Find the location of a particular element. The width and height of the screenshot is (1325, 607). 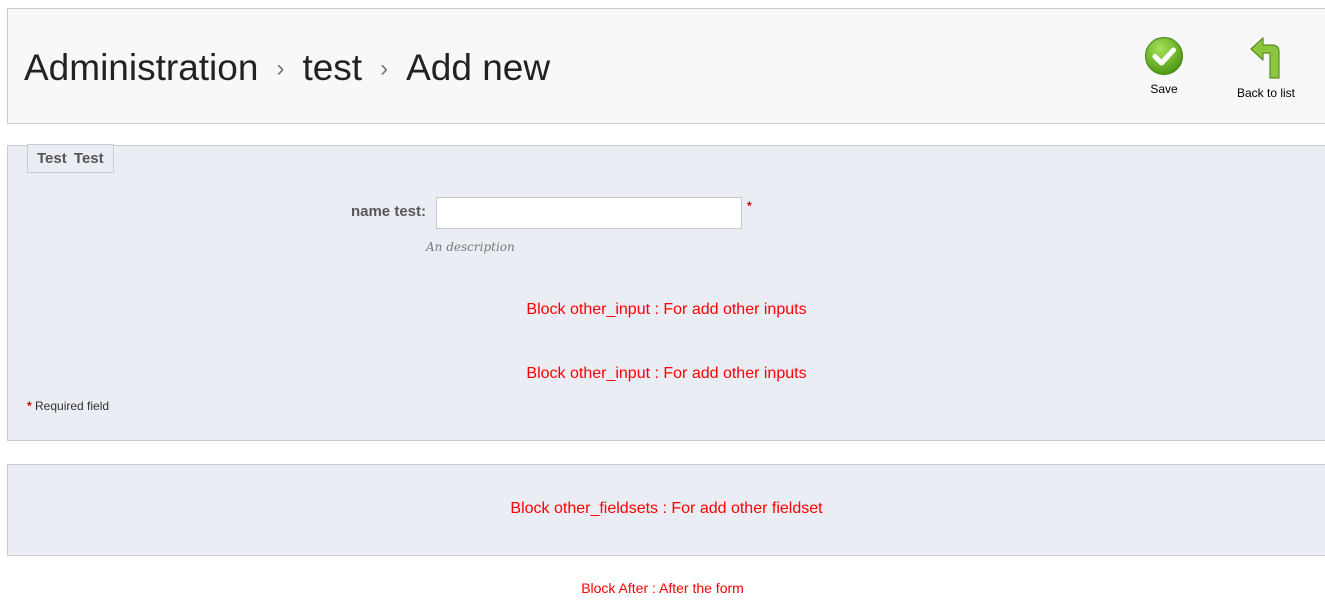

block-after: Block After : After the form is located at coordinates (662, 588).